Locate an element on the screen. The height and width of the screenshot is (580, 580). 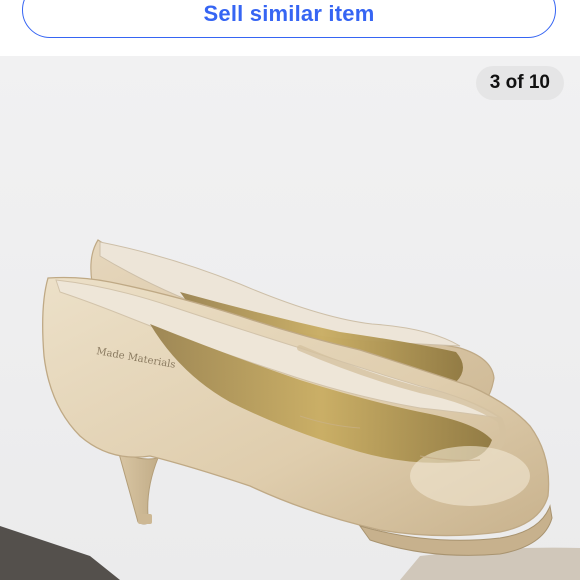
image-counter-text: 3 of 10 is located at coordinates (519, 82).